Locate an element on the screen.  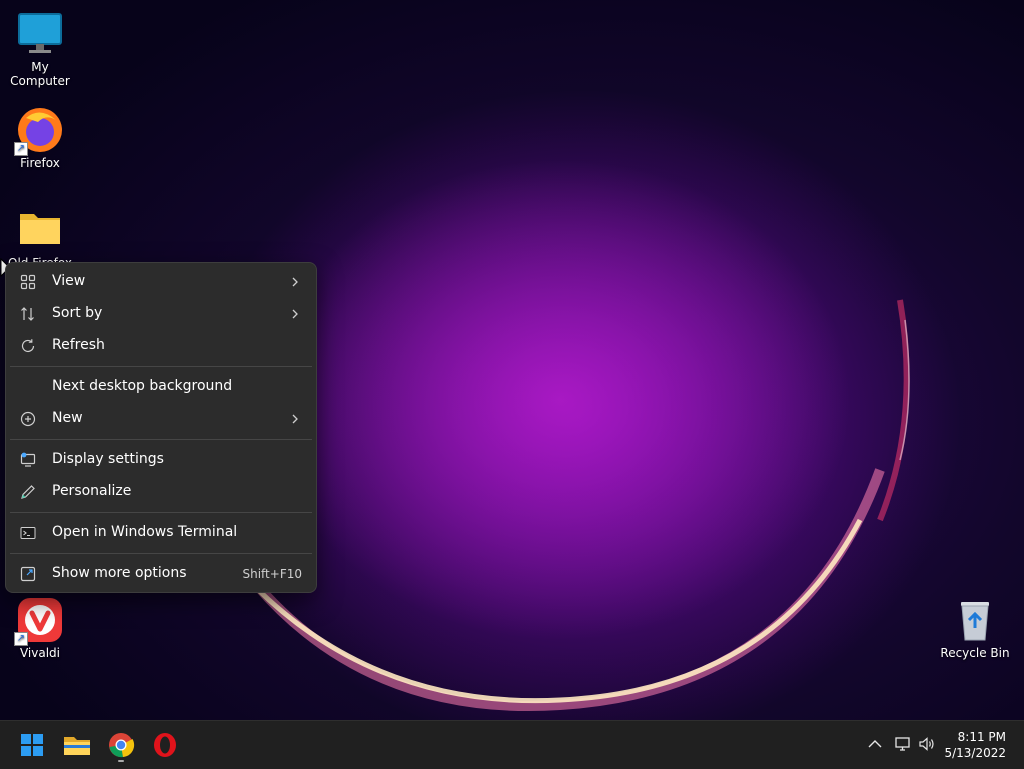
taskbar: 8:11 PM 5/13/2022 is located at coordinates (512, 744).